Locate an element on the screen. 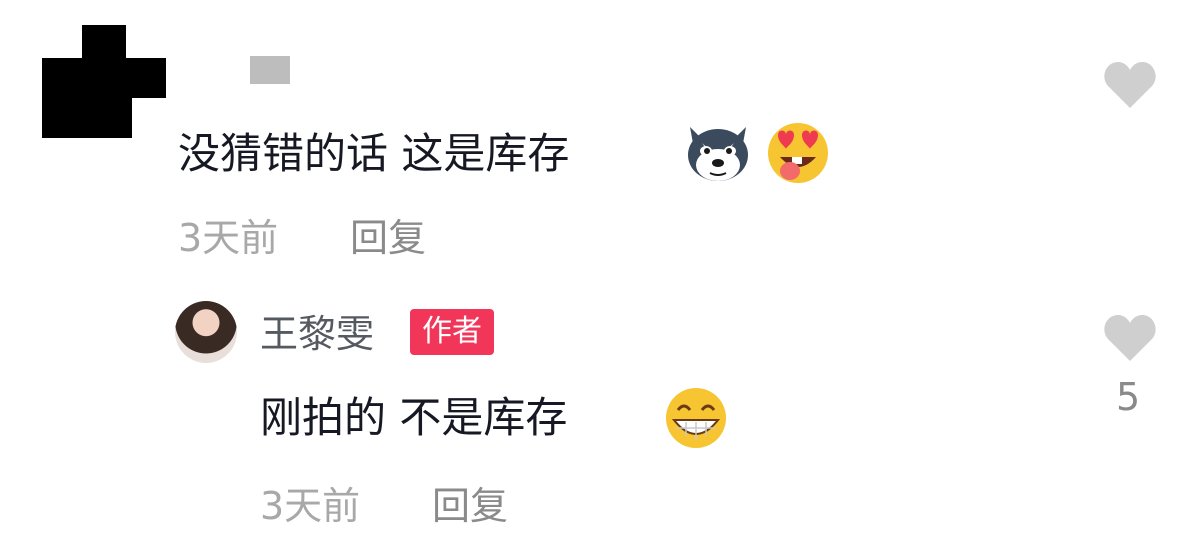 This screenshot has height=555, width=1200. comment-time: 3天前 is located at coordinates (228, 238).